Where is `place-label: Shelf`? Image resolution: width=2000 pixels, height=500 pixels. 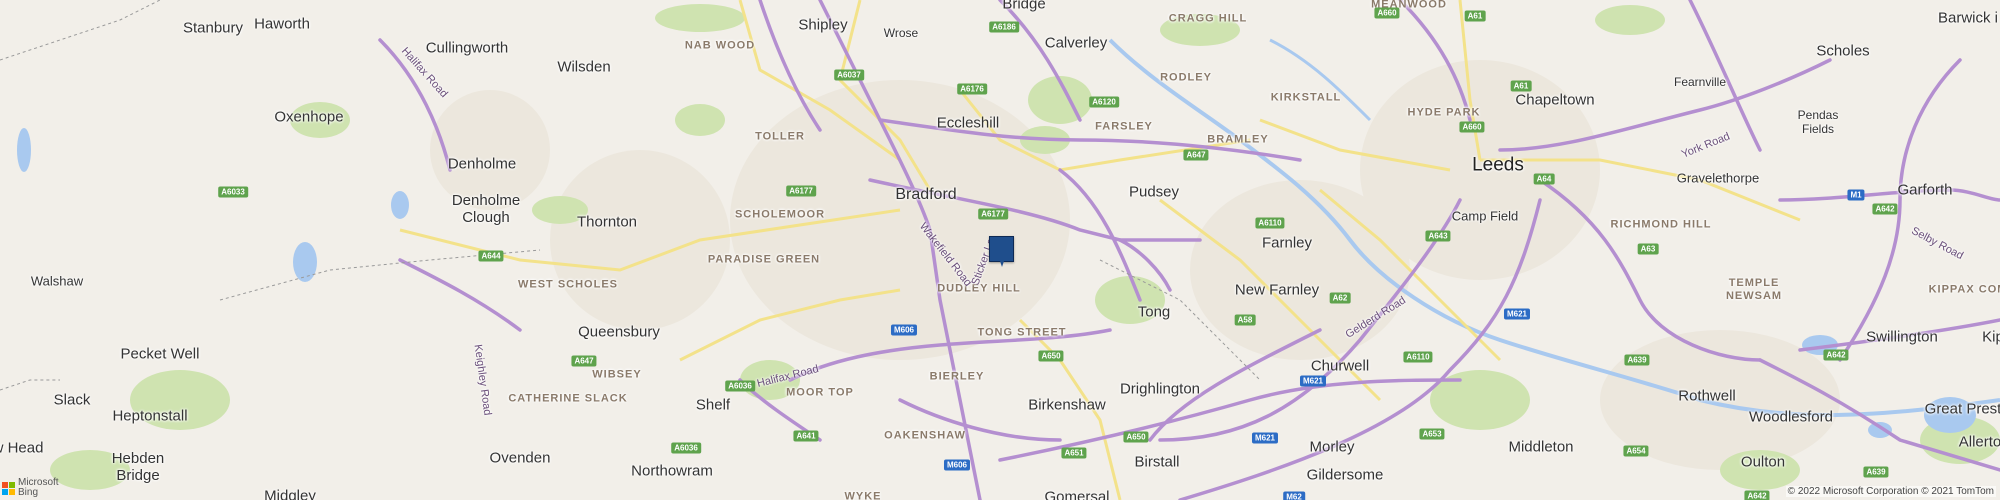
place-label: Shelf is located at coordinates (713, 405).